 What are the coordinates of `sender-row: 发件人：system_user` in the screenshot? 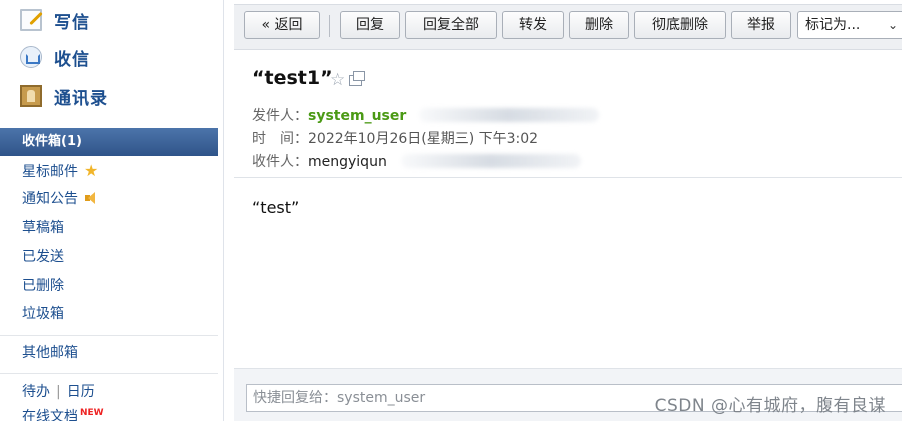 It's located at (425, 115).